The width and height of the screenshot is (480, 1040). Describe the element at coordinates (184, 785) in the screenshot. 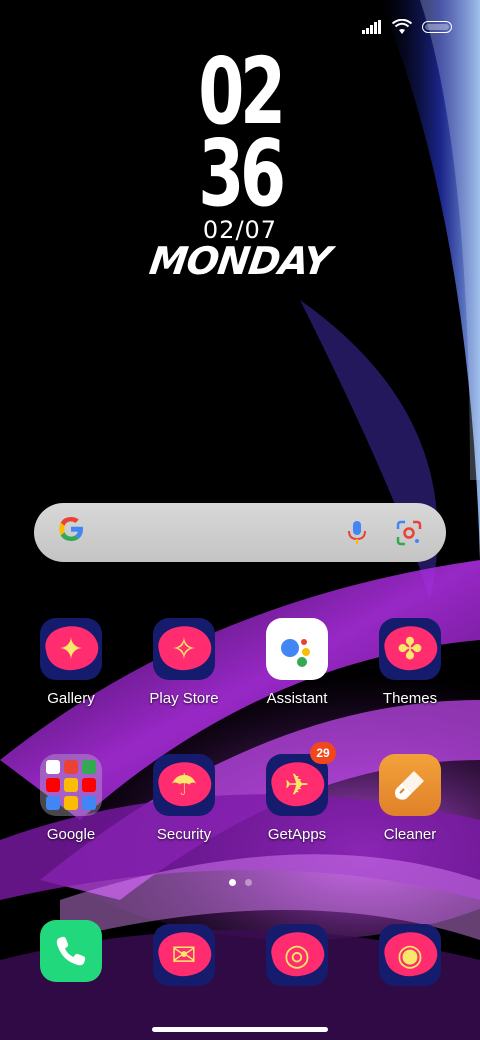

I see `security-icon: ☂` at that location.